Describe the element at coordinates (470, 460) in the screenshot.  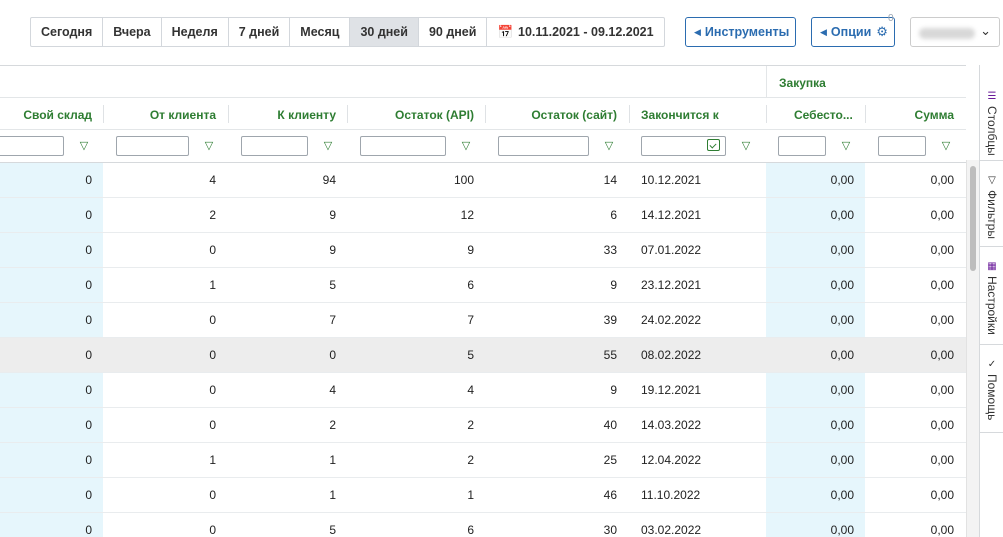
I see `cell-stock-api: 2` at that location.